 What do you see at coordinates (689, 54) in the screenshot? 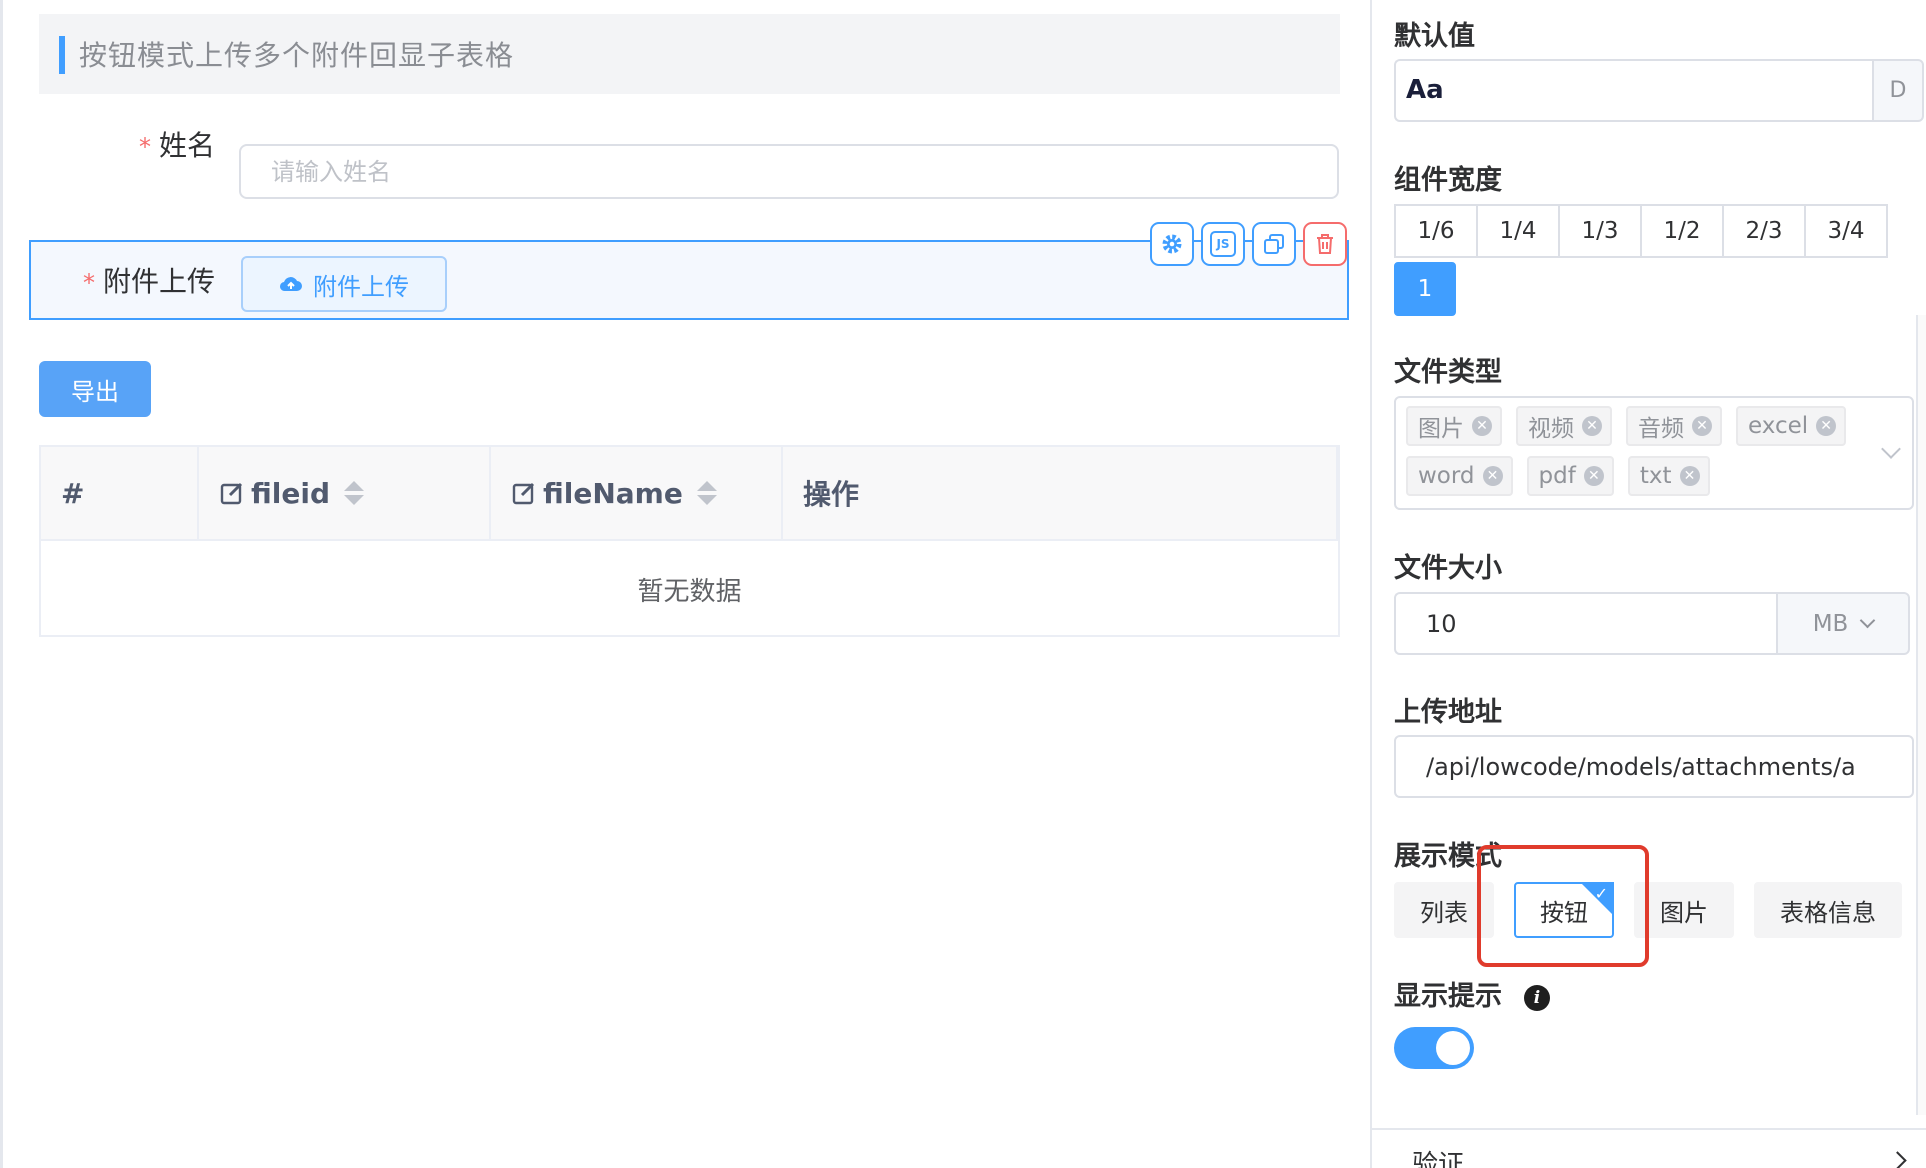
I see `section-title: 按钮模式上传多个附件回显子表格` at bounding box center [689, 54].